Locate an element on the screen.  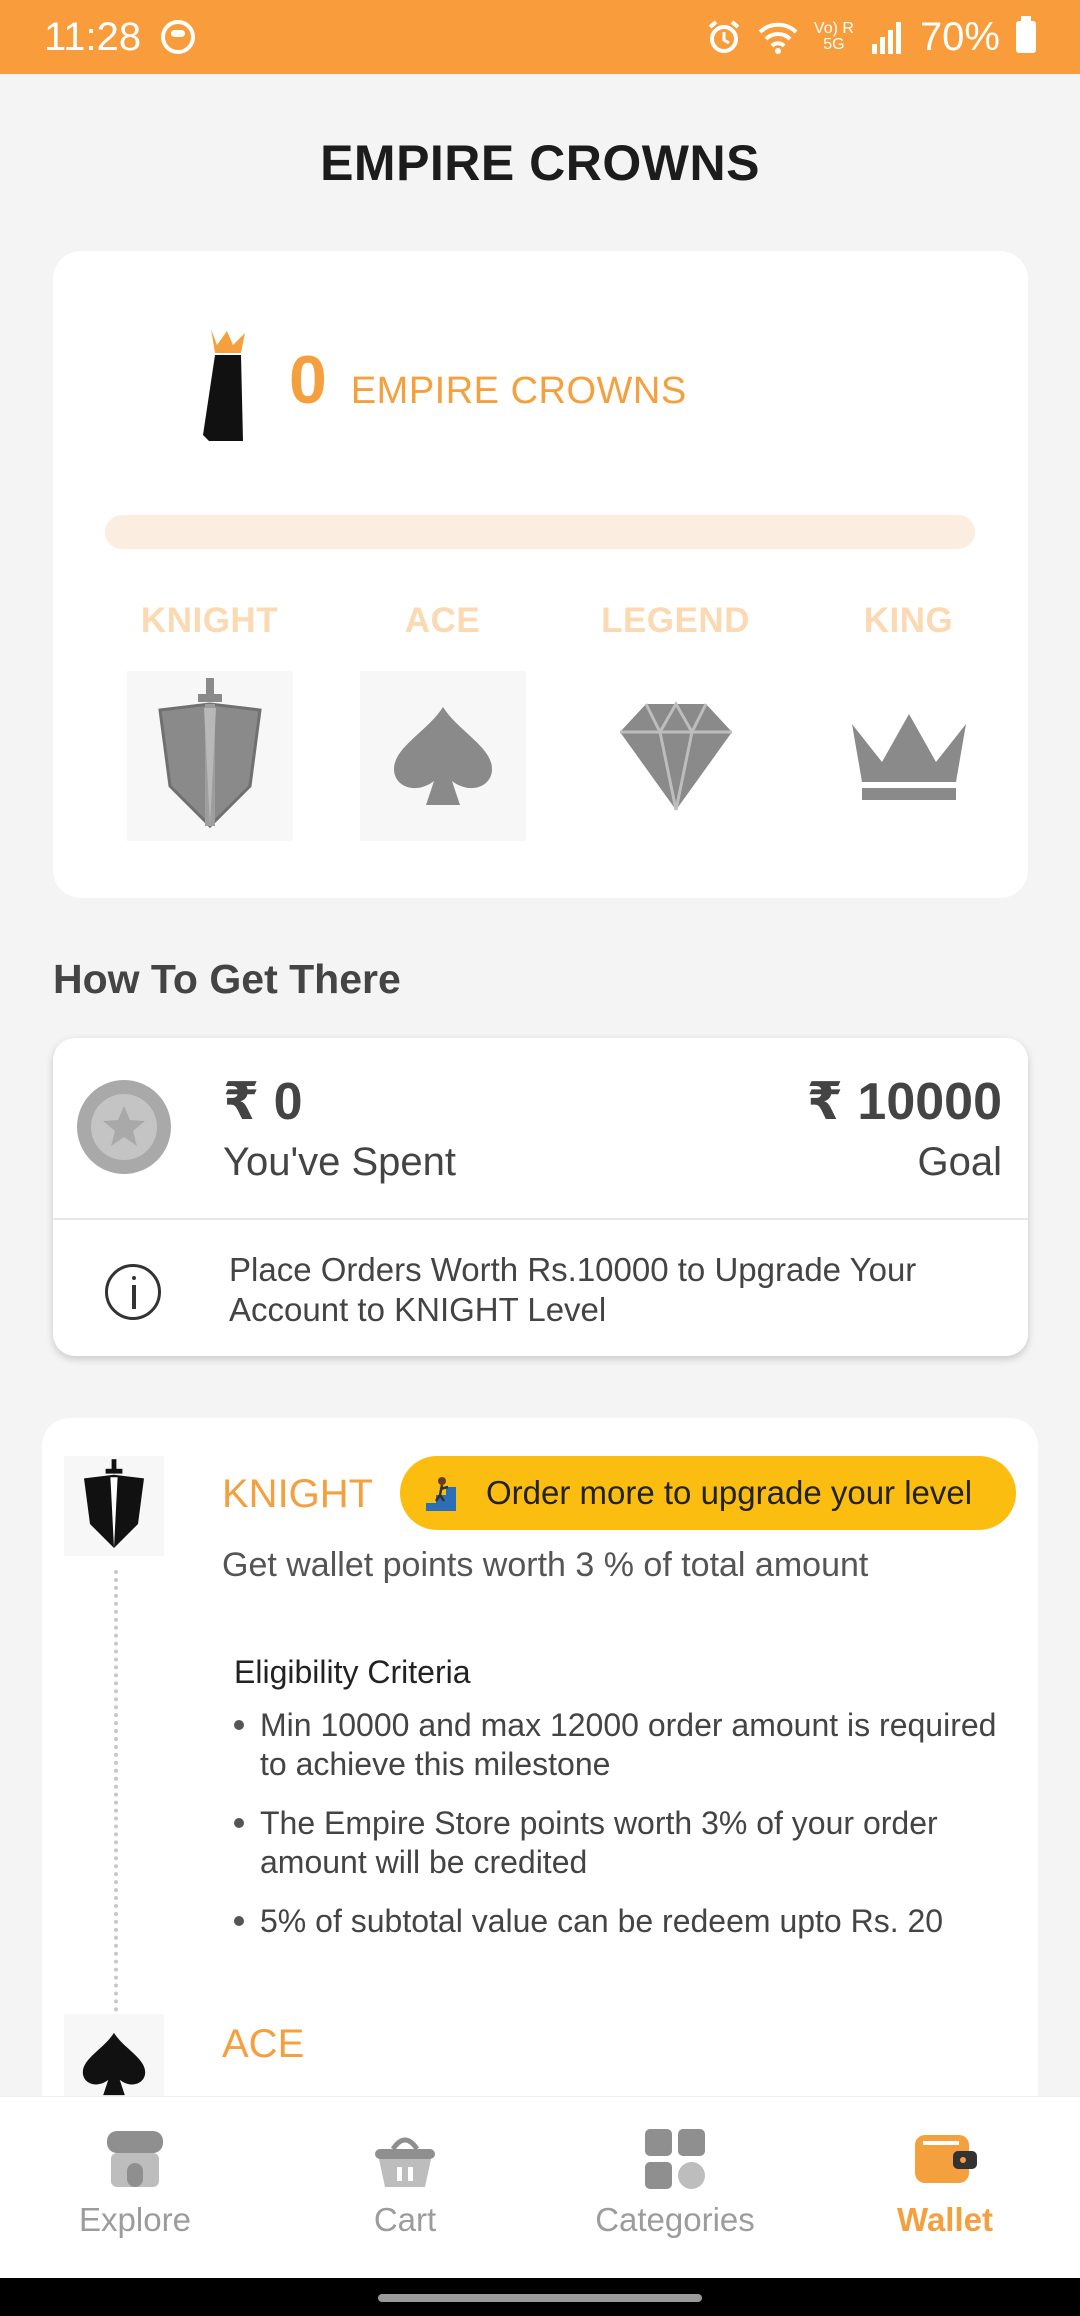
alarm-icon is located at coordinates (724, 36).